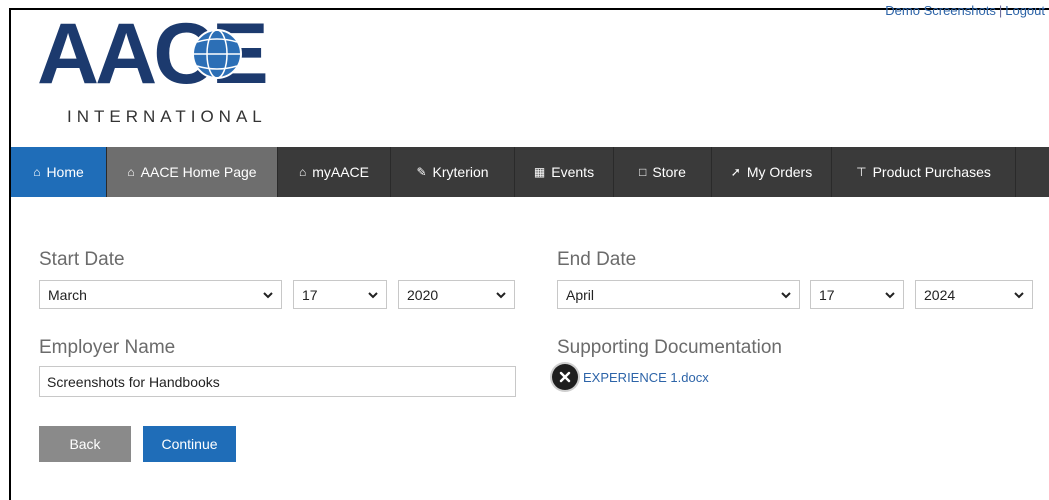 Image resolution: width=1049 pixels, height=500 pixels. What do you see at coordinates (160, 294) in the screenshot?
I see `start-month-select: March` at bounding box center [160, 294].